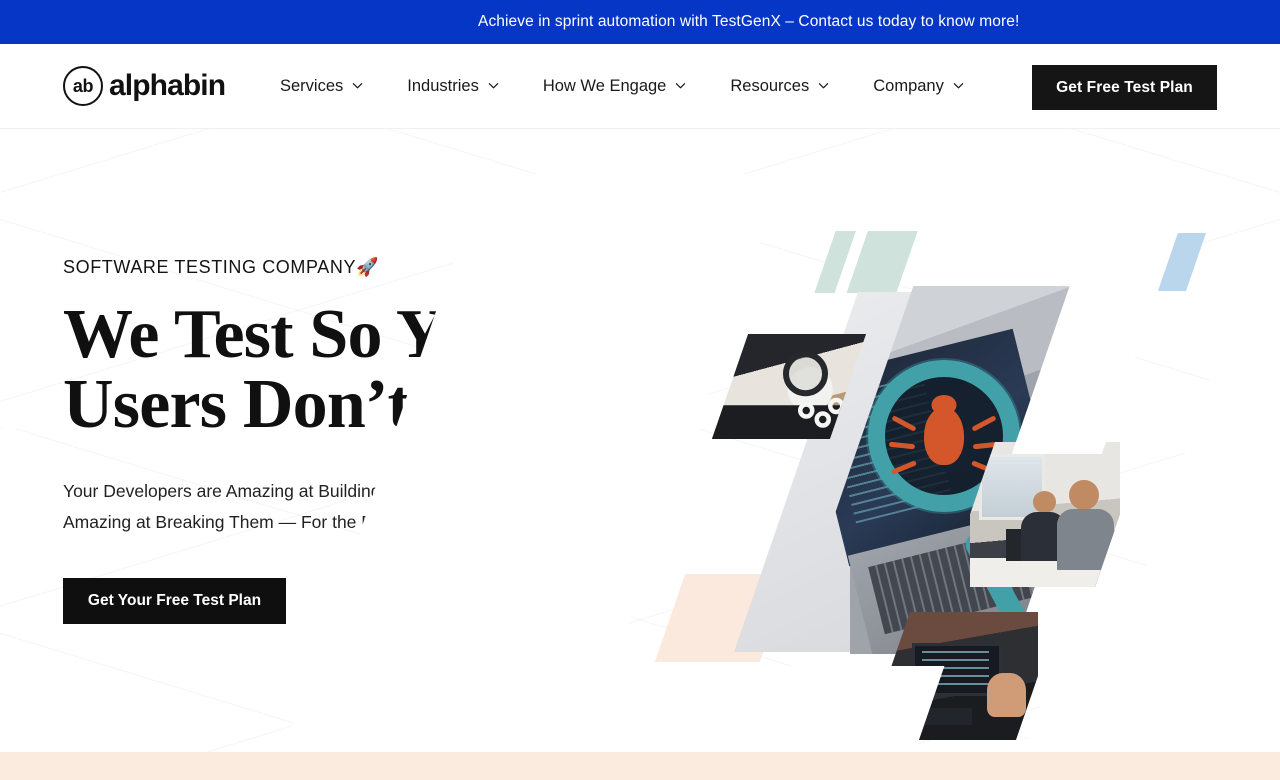  I want to click on logo: ab alphabin, so click(144, 86).